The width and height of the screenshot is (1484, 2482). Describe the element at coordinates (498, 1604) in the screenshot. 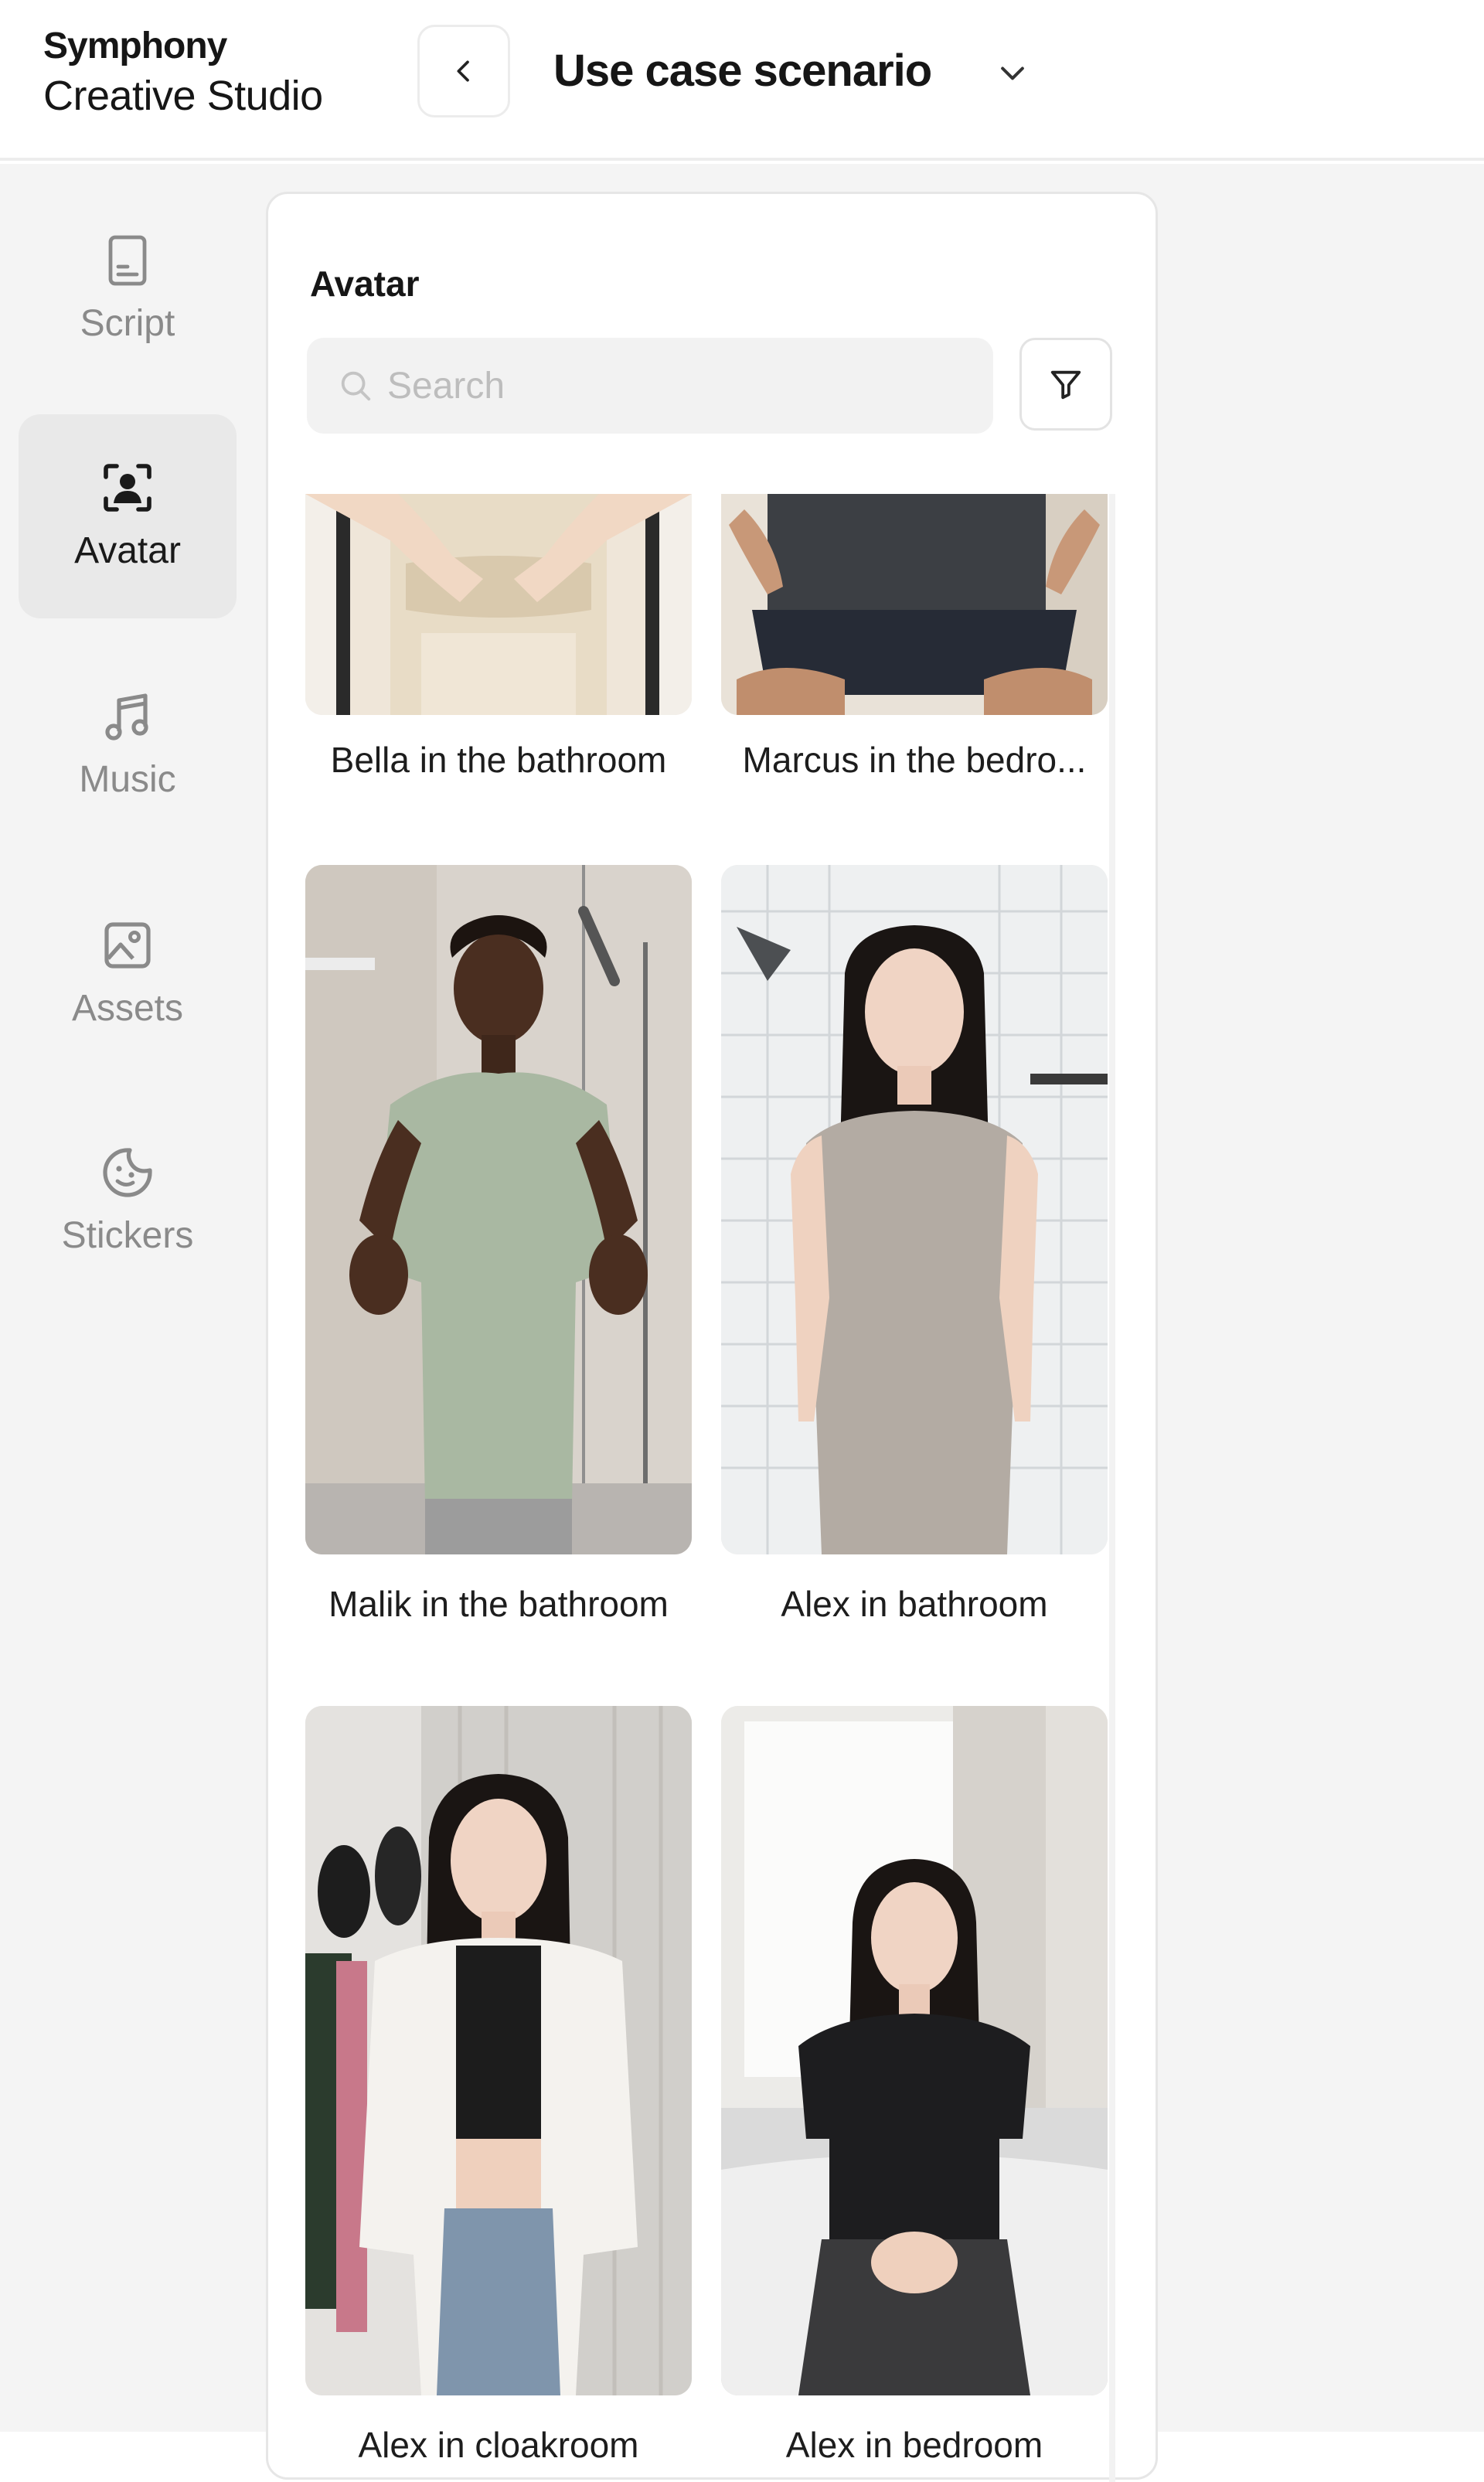

I see `avatar-label: Malik in the bathroom` at that location.